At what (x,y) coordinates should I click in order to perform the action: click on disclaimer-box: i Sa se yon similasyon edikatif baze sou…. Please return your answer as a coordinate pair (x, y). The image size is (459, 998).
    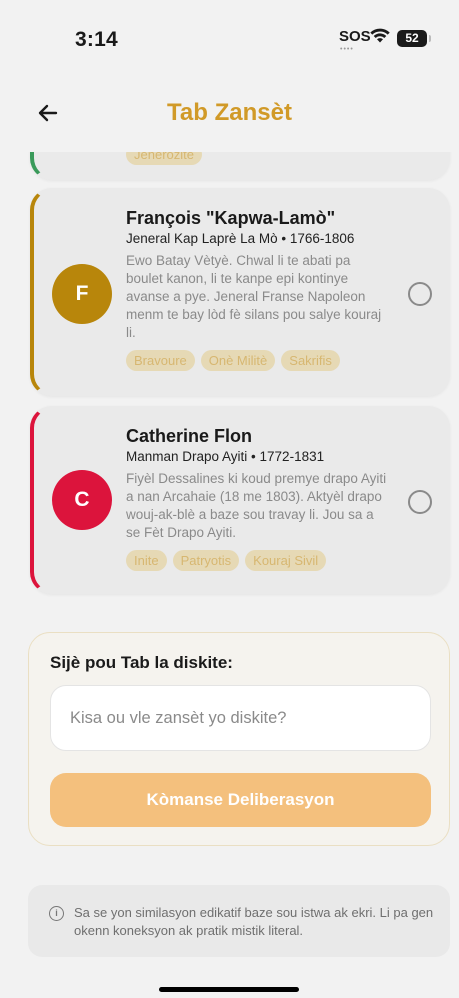
    Looking at the image, I should click on (239, 921).